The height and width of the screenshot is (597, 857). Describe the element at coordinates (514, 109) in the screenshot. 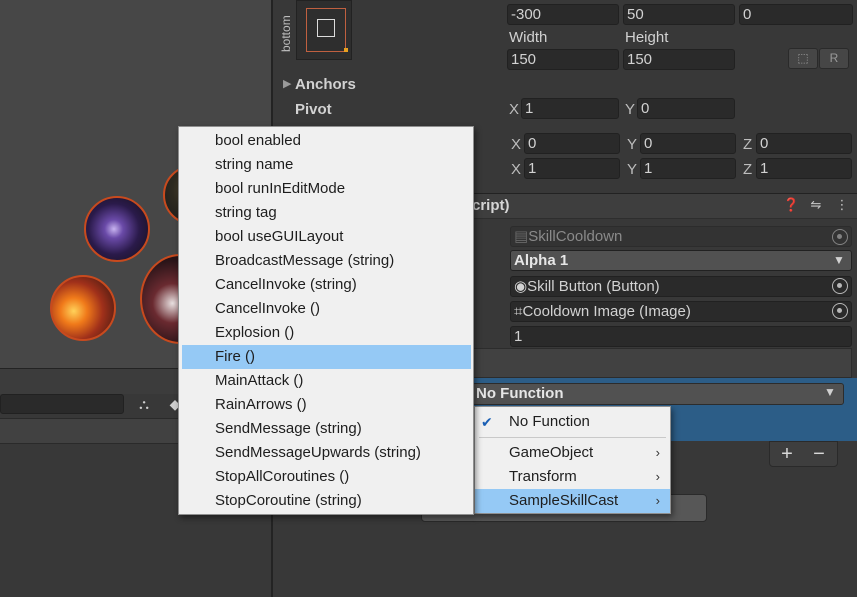

I see `pivot-x-axis: X` at that location.